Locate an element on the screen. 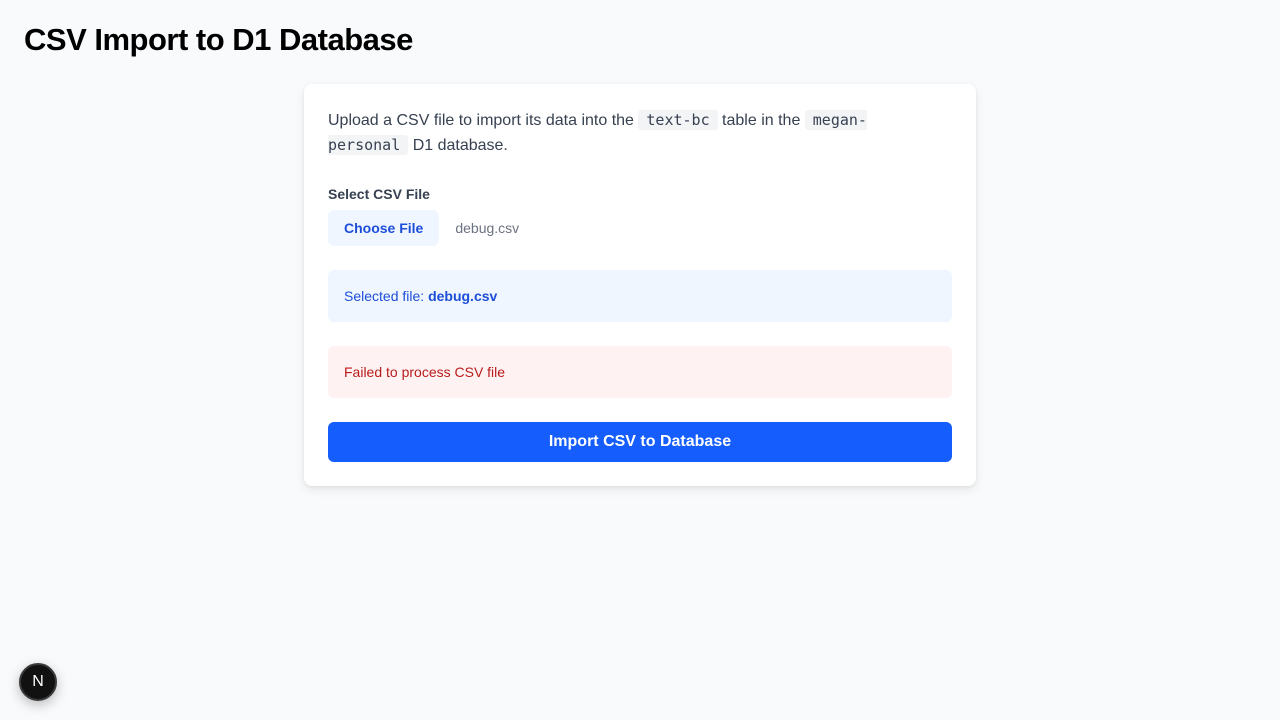 This screenshot has height=720, width=1280. nextjs-dev-indicator: N is located at coordinates (38, 682).